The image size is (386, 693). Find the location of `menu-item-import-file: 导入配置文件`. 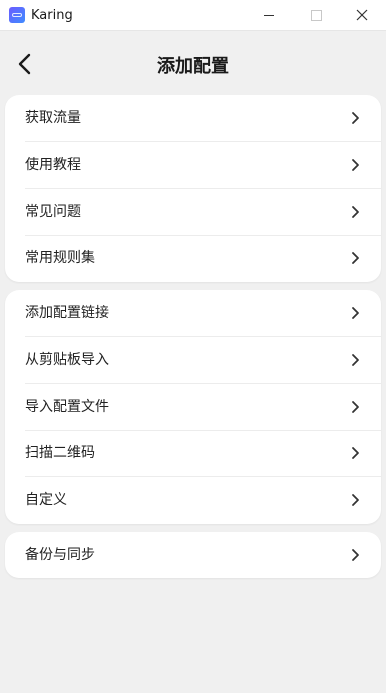

menu-item-import-file: 导入配置文件 is located at coordinates (193, 407).